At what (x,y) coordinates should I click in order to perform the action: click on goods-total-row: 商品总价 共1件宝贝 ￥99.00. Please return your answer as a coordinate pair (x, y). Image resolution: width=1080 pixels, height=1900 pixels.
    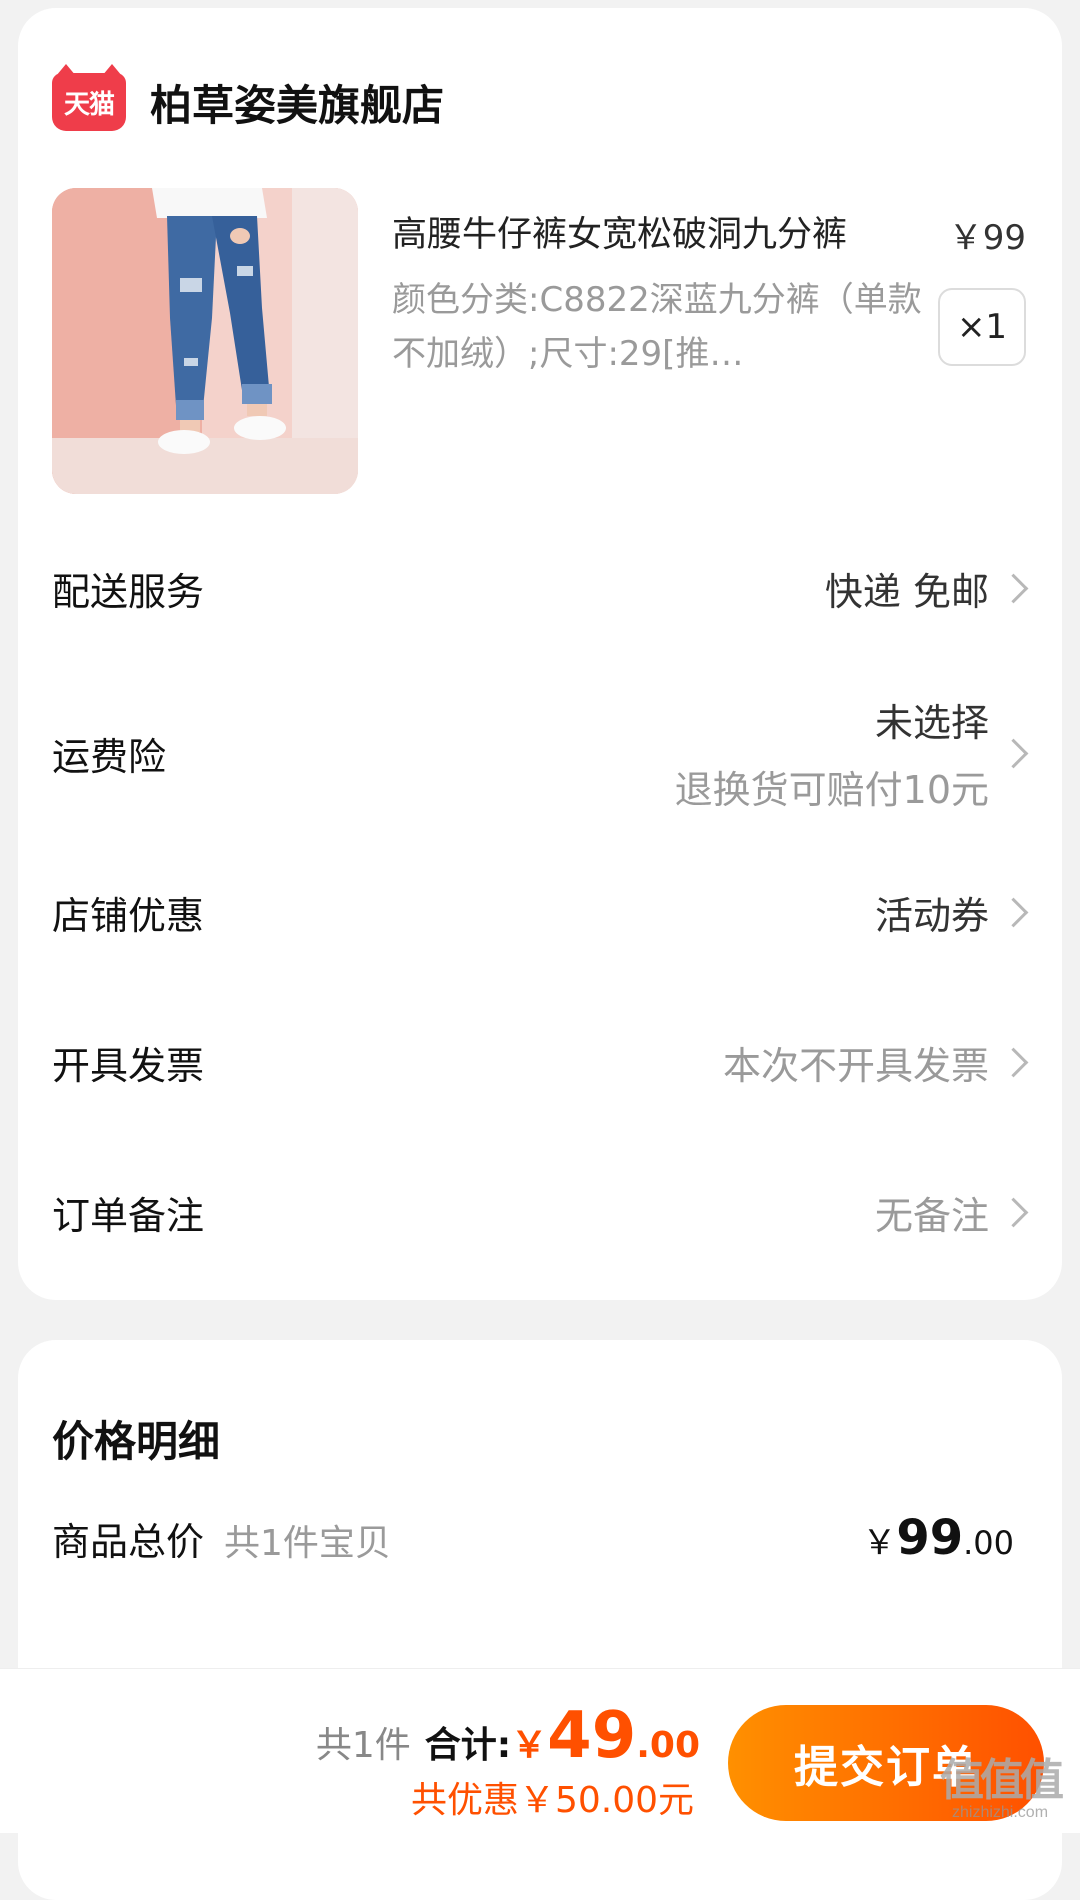
    Looking at the image, I should click on (540, 1538).